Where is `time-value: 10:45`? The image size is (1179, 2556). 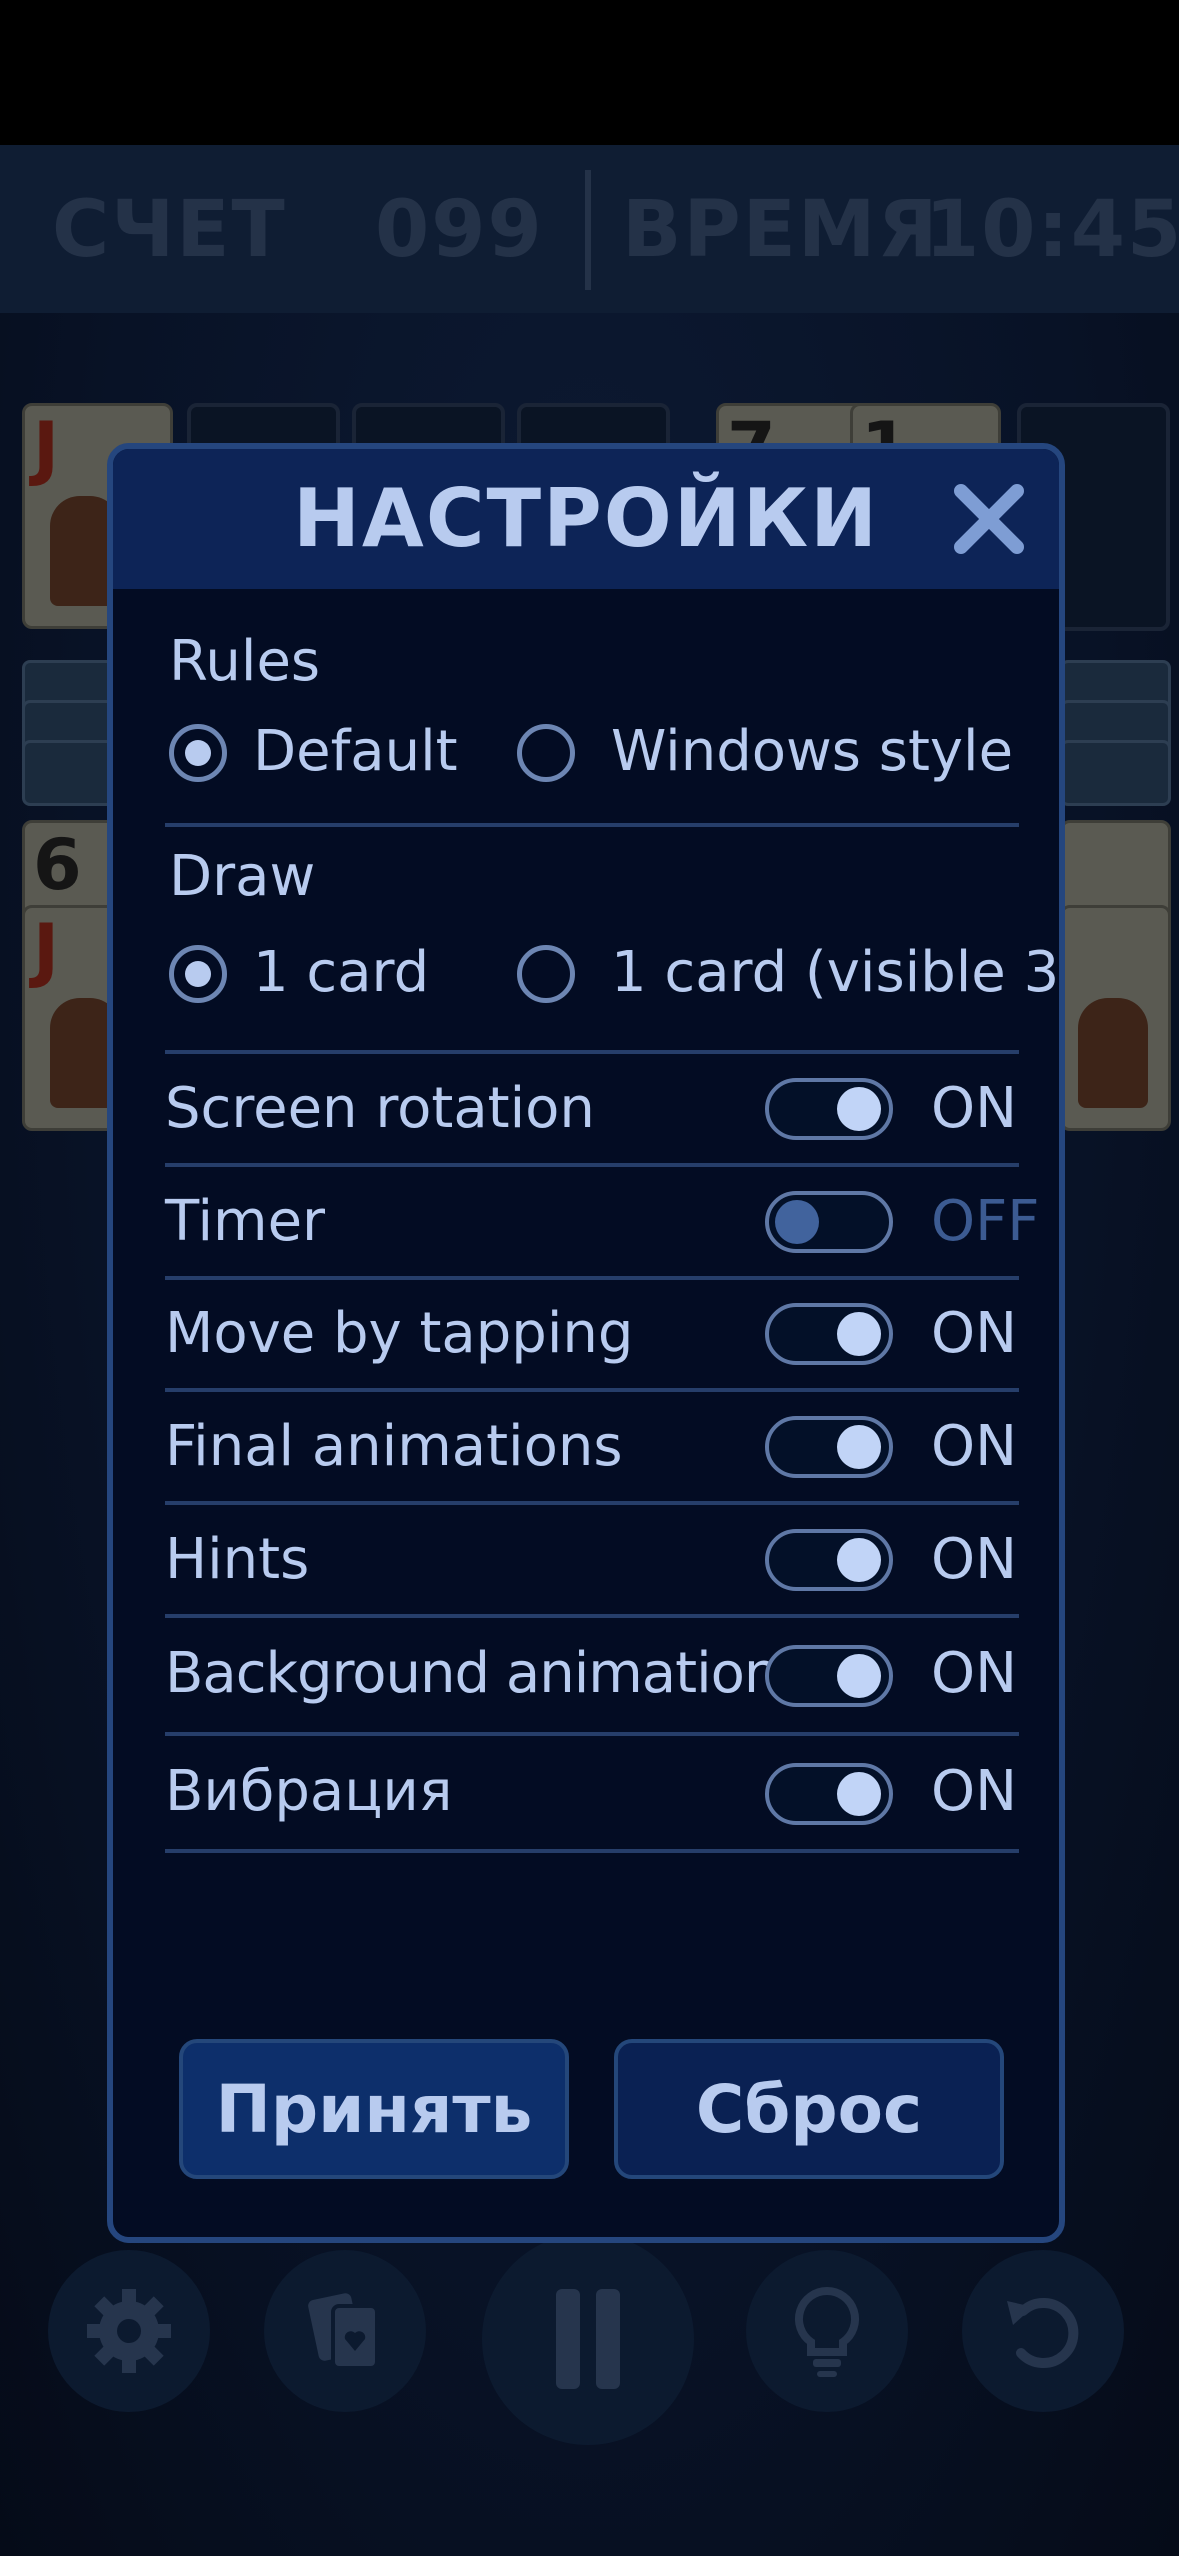
time-value: 10:45 is located at coordinates (1052, 230).